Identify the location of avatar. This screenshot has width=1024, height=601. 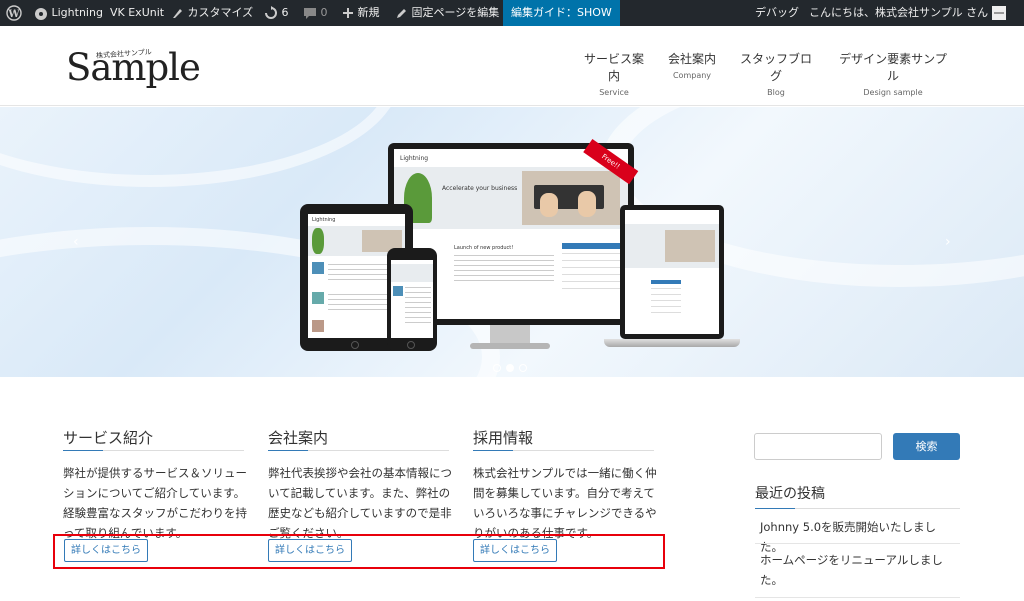
(998, 13).